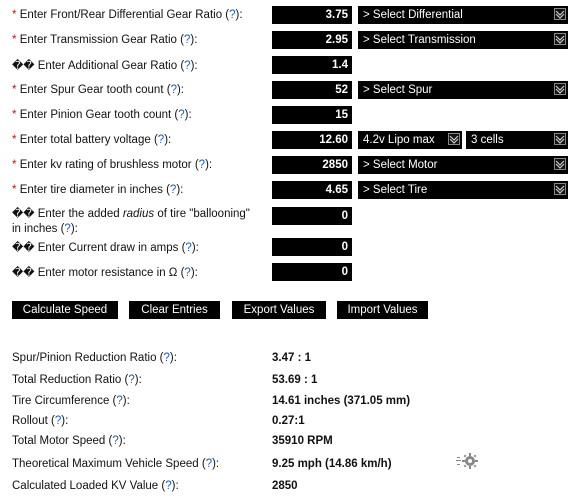 The image size is (579, 500). Describe the element at coordinates (69, 441) in the screenshot. I see `result-label: Total Motor Speed (?):` at that location.